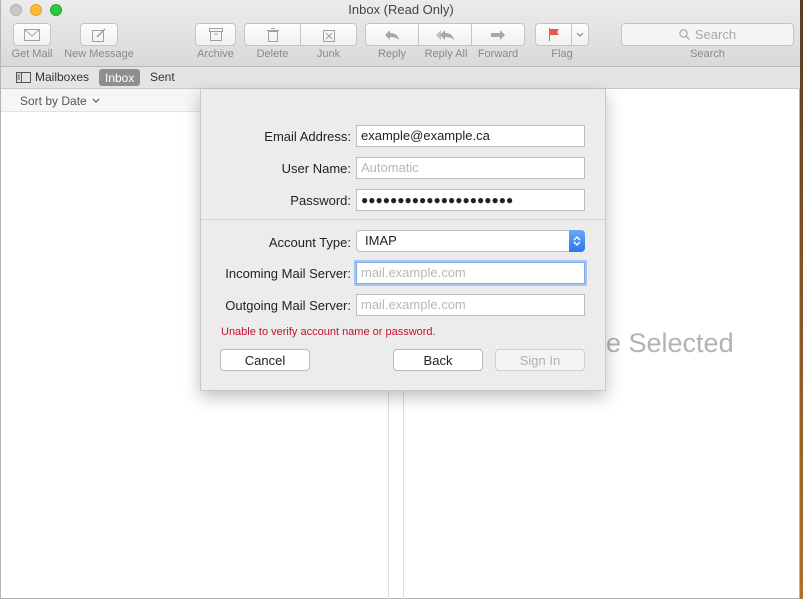 This screenshot has width=803, height=599. Describe the element at coordinates (328, 54) in the screenshot. I see `junk-label: Junk` at that location.